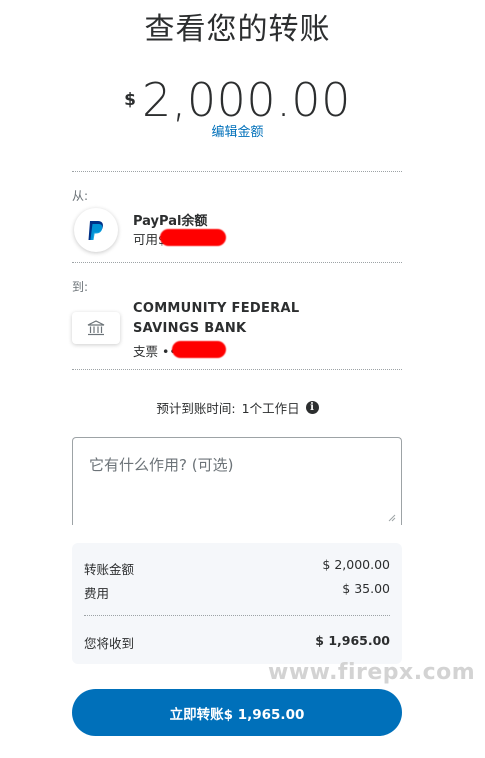 Image resolution: width=485 pixels, height=758 pixels. I want to click on currency-symbol: $, so click(130, 100).